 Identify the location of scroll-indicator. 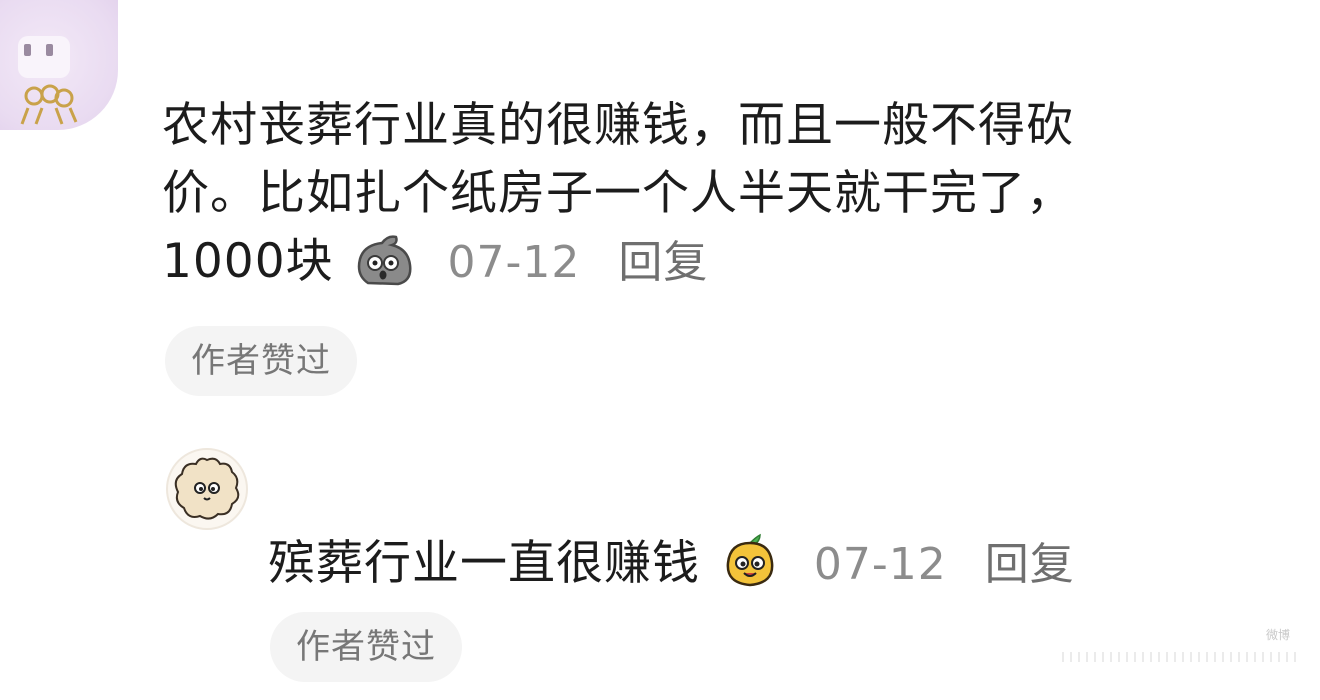
(1182, 657).